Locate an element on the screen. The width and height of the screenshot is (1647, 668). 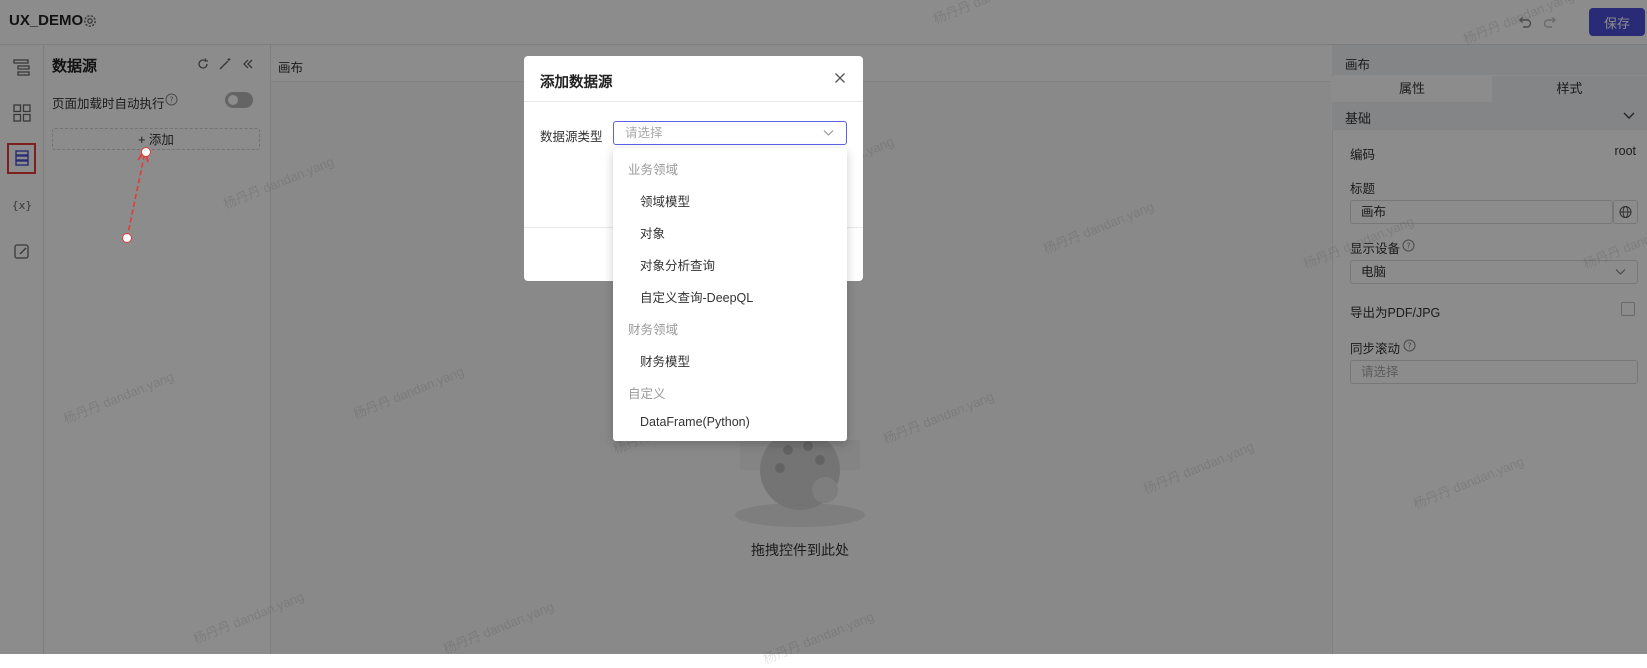
chevron-down-icon is located at coordinates (828, 133).